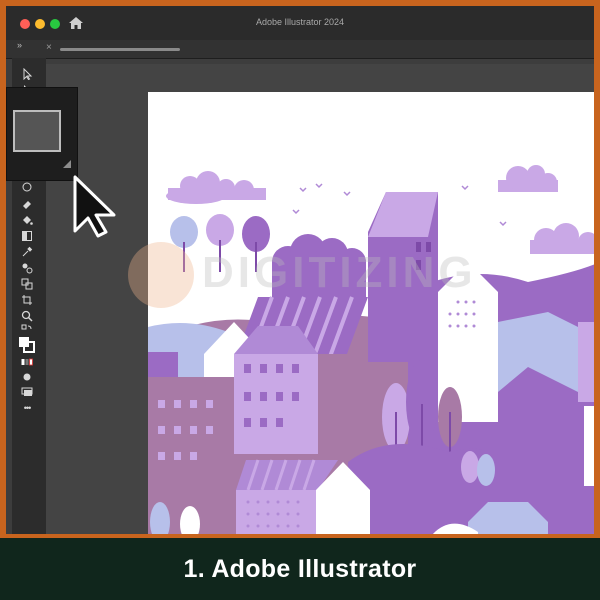 The width and height of the screenshot is (600, 600). Describe the element at coordinates (27, 188) in the screenshot. I see `lasso-tool-icon` at that location.